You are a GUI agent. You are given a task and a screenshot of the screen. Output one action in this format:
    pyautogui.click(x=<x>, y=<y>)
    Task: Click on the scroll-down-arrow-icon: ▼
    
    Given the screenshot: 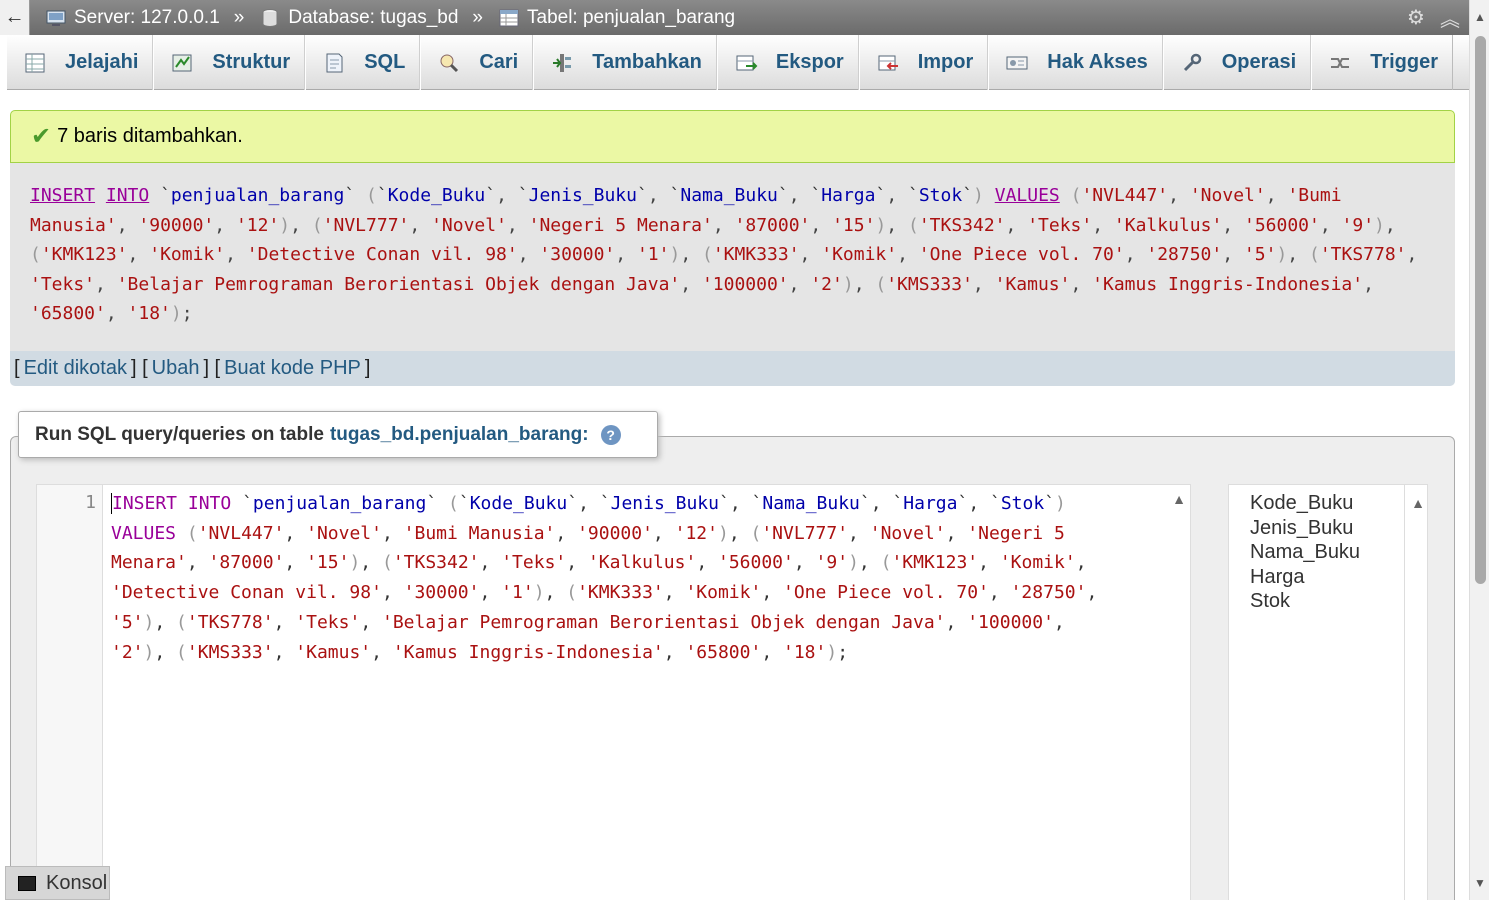 What is the action you would take?
    pyautogui.click(x=1480, y=883)
    